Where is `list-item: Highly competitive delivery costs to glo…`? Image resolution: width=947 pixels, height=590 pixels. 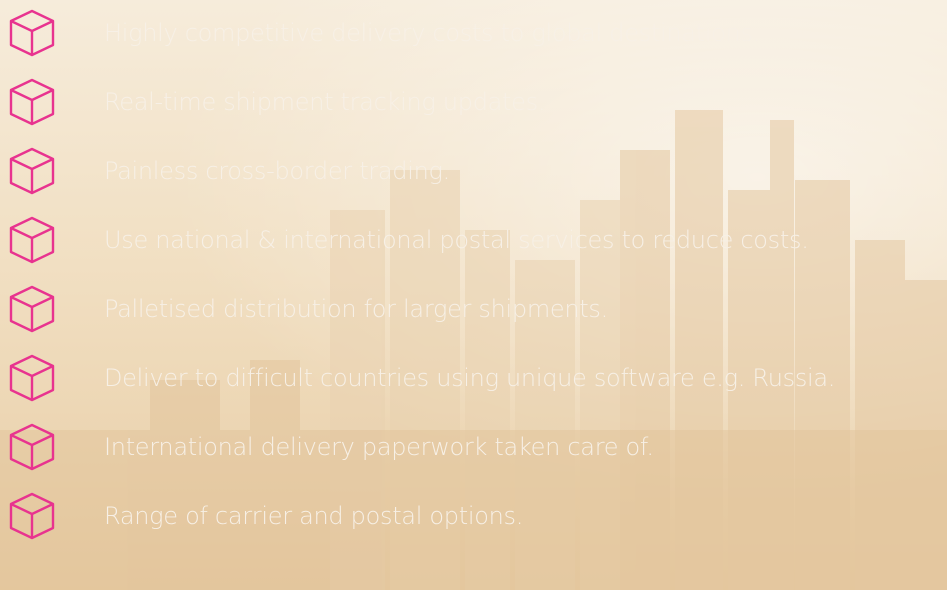
list-item: Highly competitive delivery costs to glo… is located at coordinates (473, 33).